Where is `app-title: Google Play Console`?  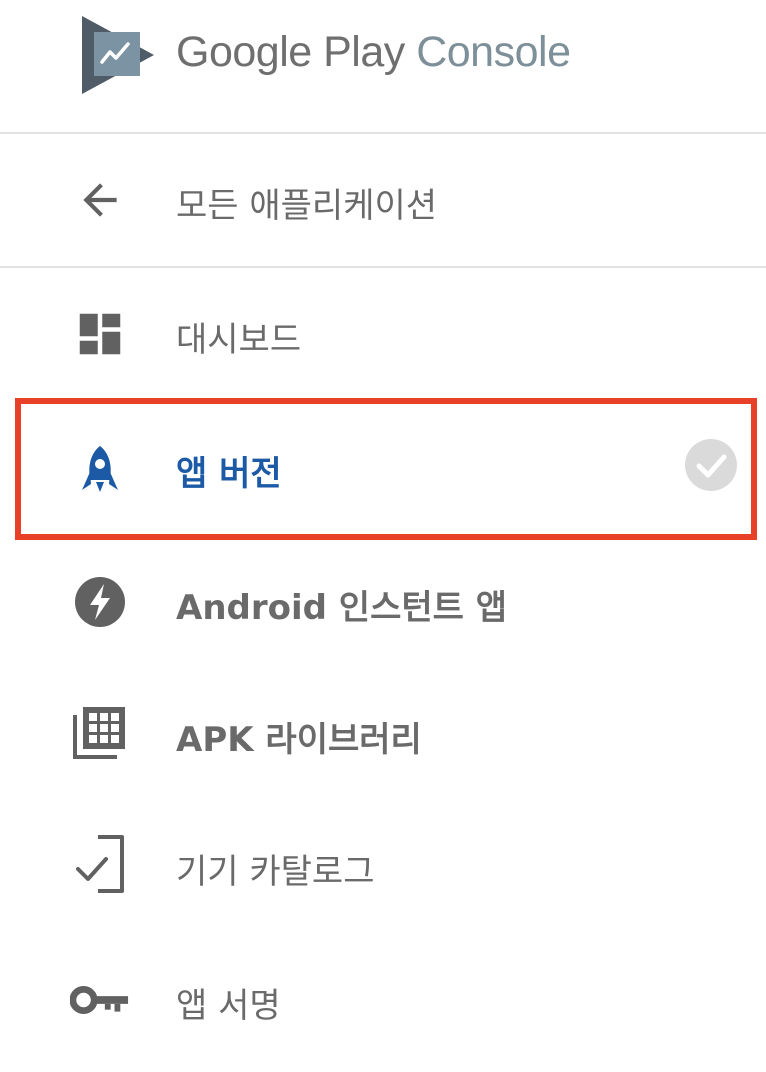 app-title: Google Play Console is located at coordinates (373, 52).